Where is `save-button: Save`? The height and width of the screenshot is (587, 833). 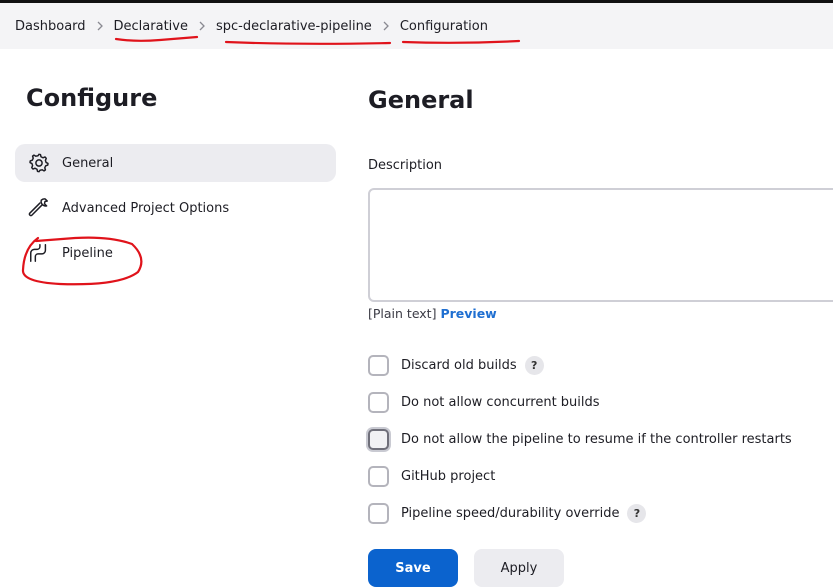 save-button: Save is located at coordinates (413, 568).